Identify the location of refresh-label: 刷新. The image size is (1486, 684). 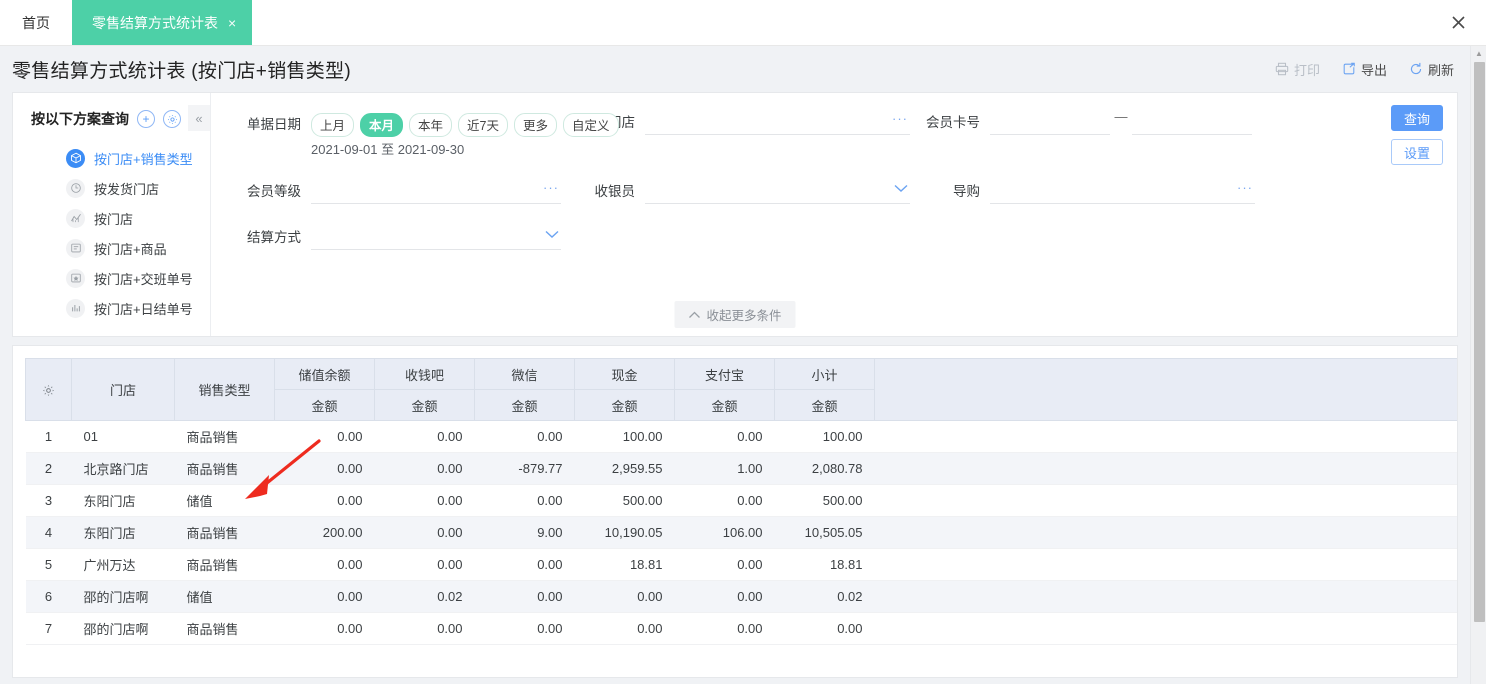
(1440, 70).